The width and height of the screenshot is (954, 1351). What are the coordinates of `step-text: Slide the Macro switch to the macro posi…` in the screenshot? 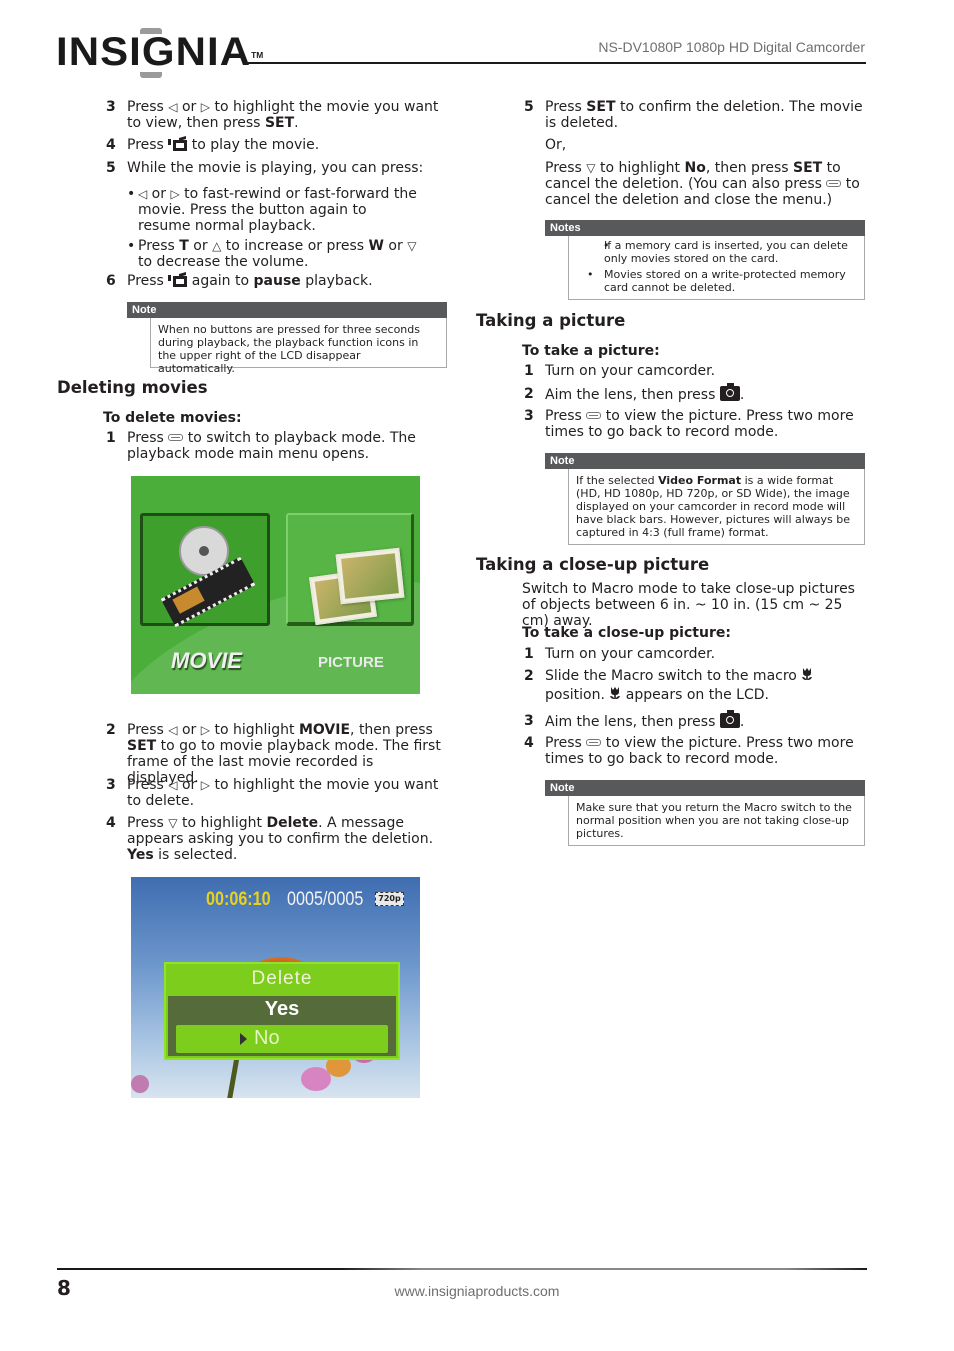 It's located at (707, 686).